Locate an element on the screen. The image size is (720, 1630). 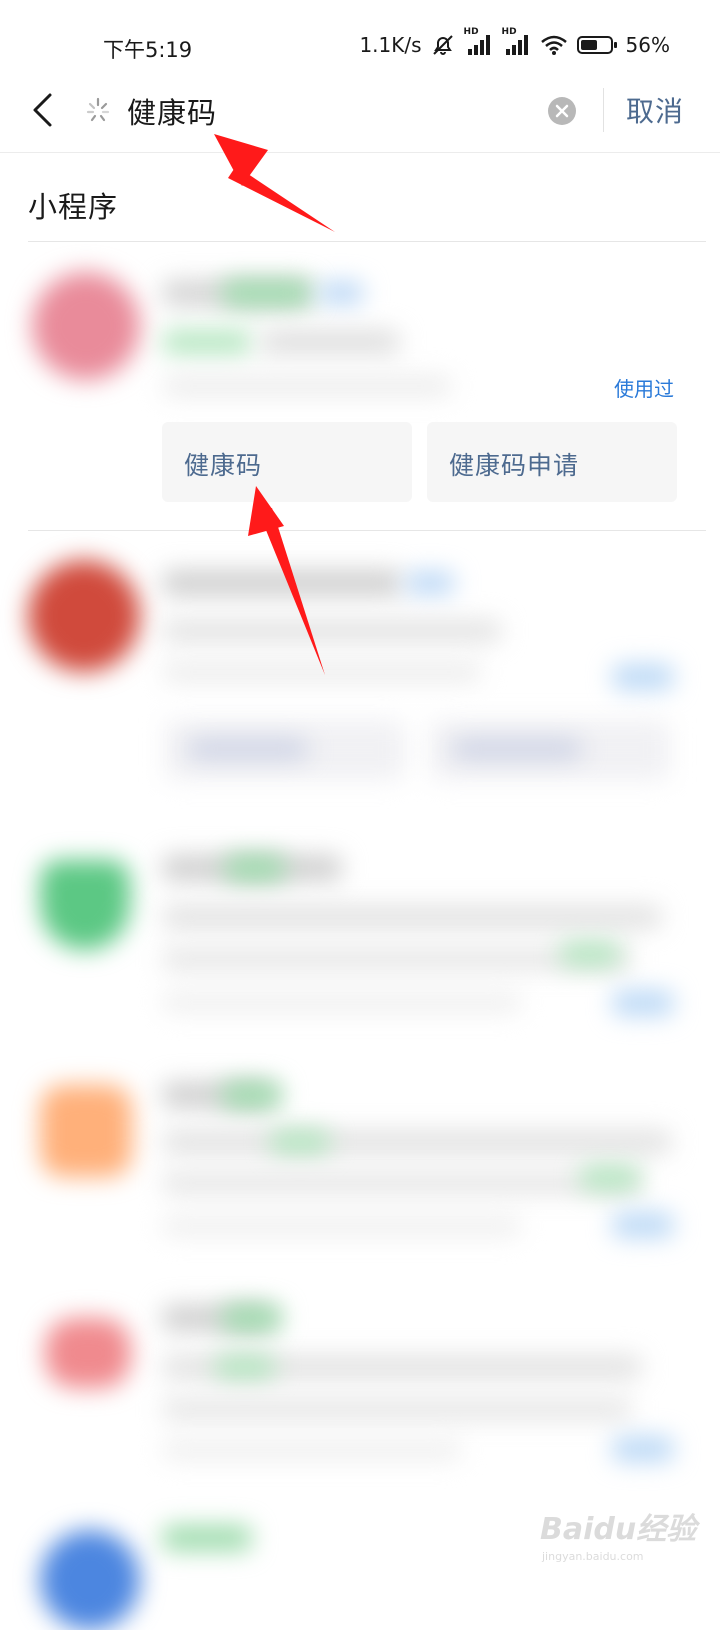
used-badge: 使用过 is located at coordinates (644, 389).